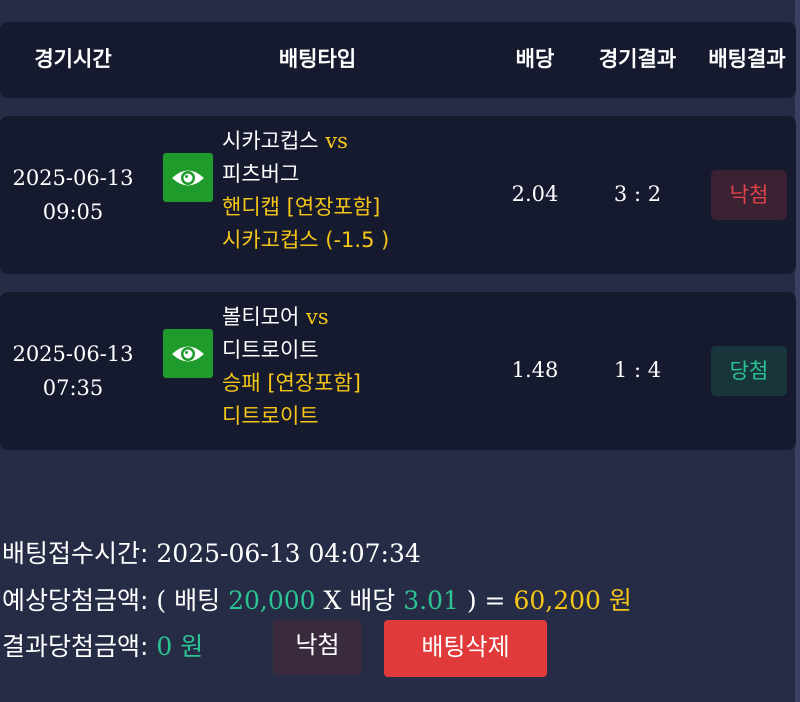 The width and height of the screenshot is (800, 702). I want to click on bet-pick: 디트로이트, so click(270, 416).